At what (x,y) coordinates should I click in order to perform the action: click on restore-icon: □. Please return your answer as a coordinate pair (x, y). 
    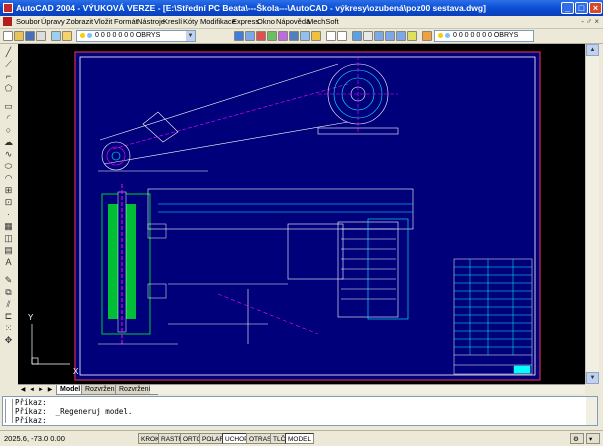
    Looking at the image, I should click on (581, 8).